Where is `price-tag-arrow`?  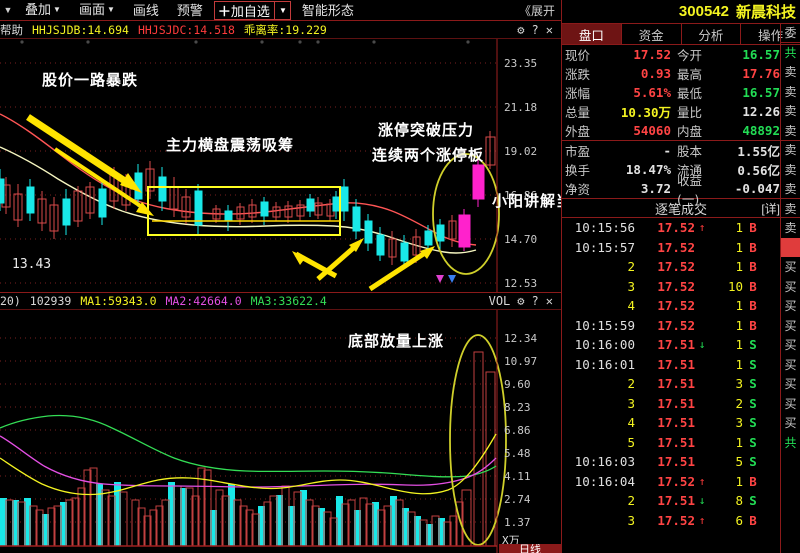
price-tag-arrow is located at coordinates (315, 265).